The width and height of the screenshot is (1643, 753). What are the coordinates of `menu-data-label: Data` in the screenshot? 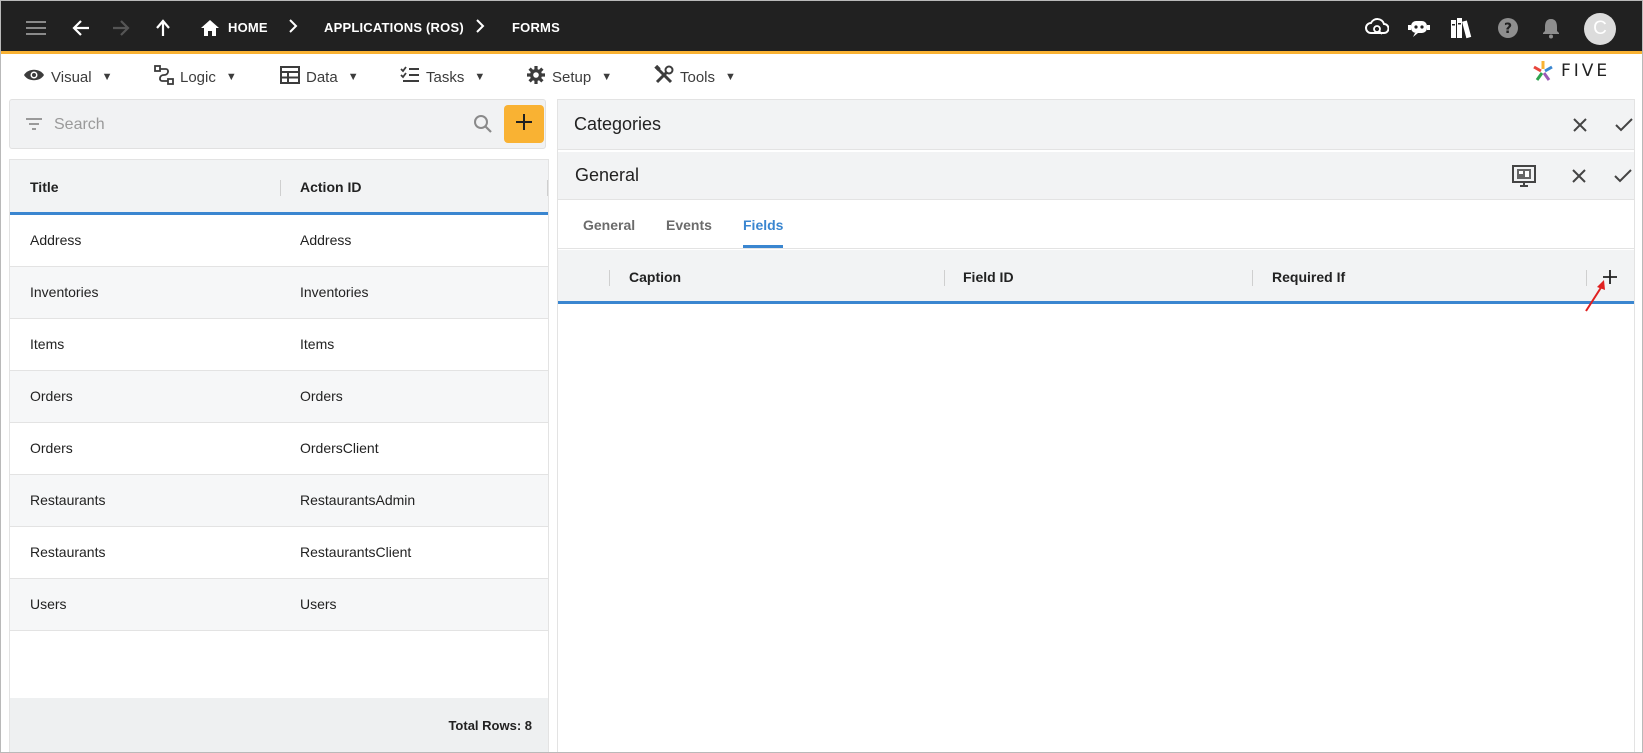 It's located at (322, 77).